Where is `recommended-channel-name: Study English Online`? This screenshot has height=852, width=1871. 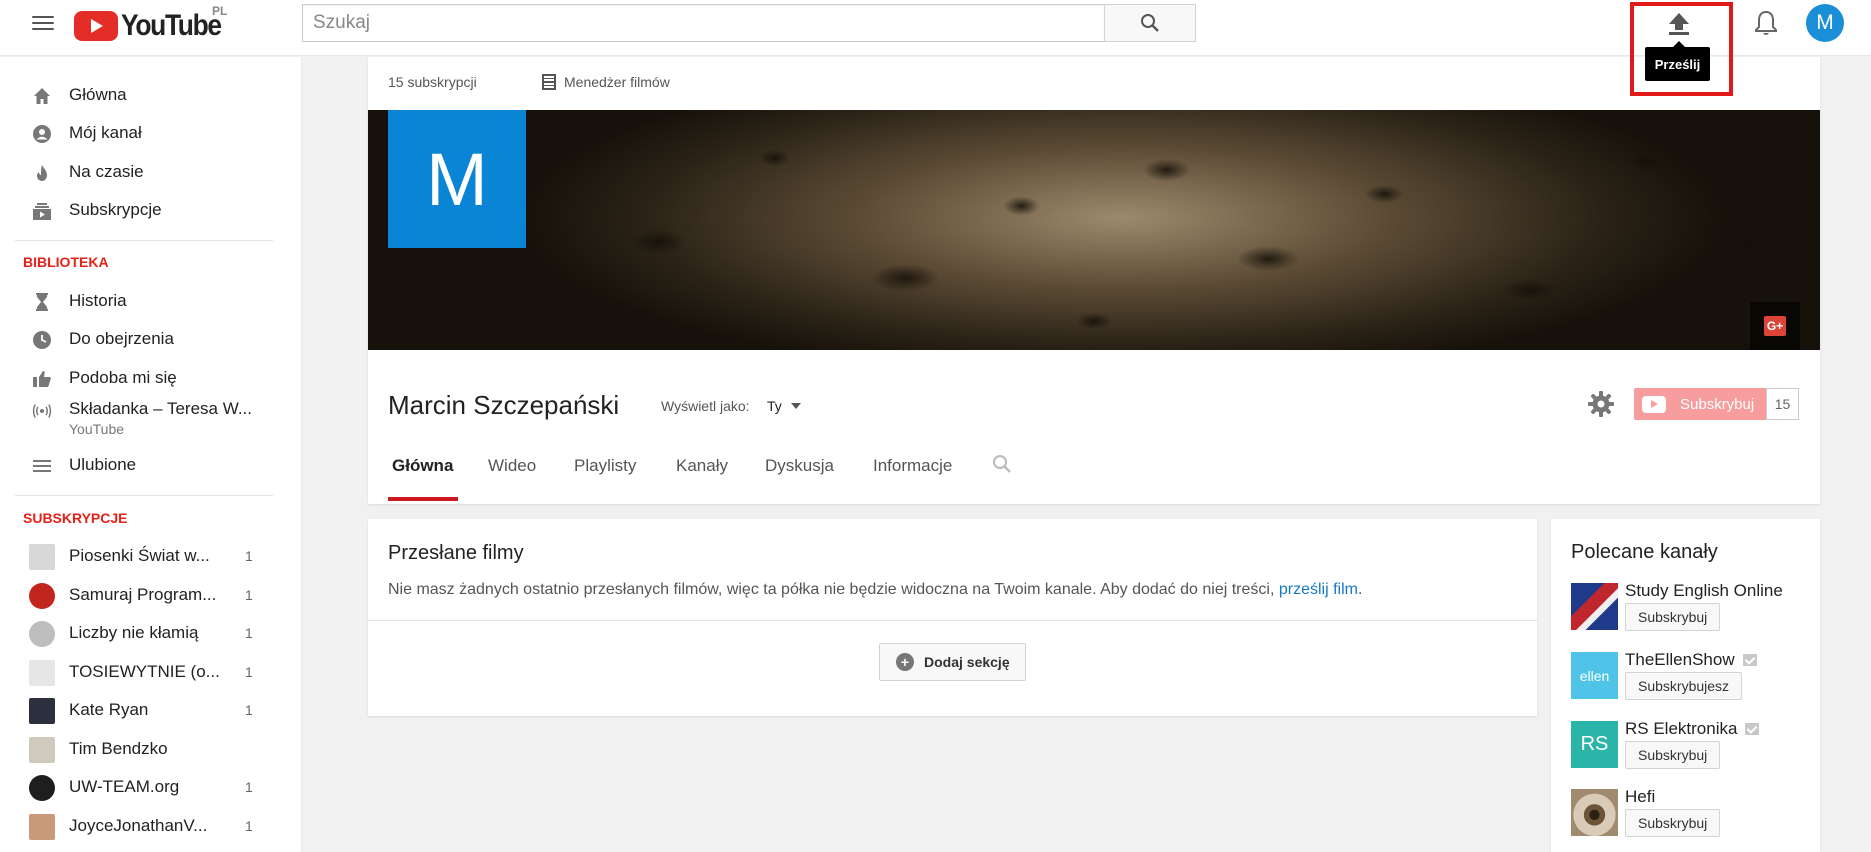 recommended-channel-name: Study English Online is located at coordinates (1704, 590).